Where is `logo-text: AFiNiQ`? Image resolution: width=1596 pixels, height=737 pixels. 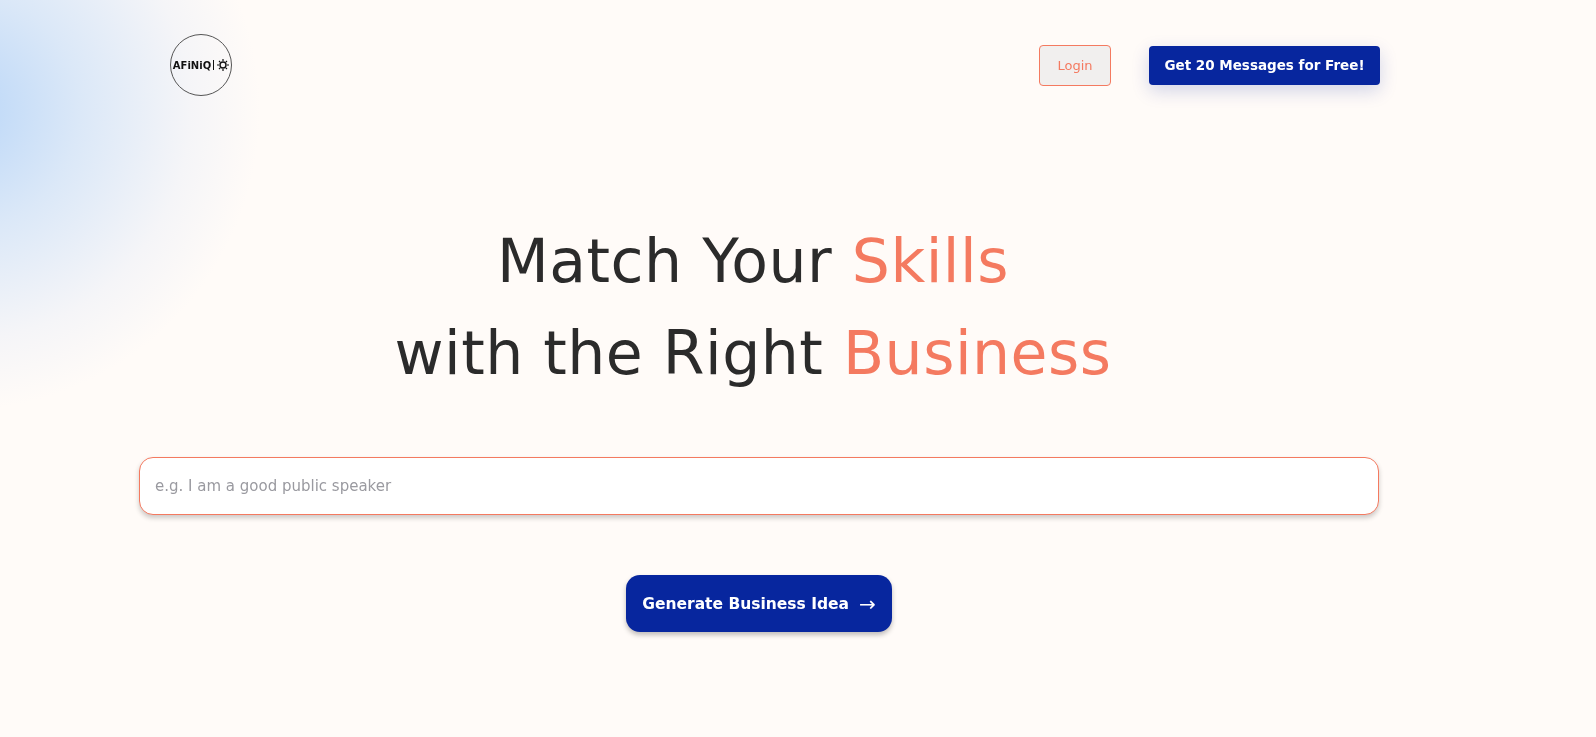 logo-text: AFiNiQ is located at coordinates (192, 65).